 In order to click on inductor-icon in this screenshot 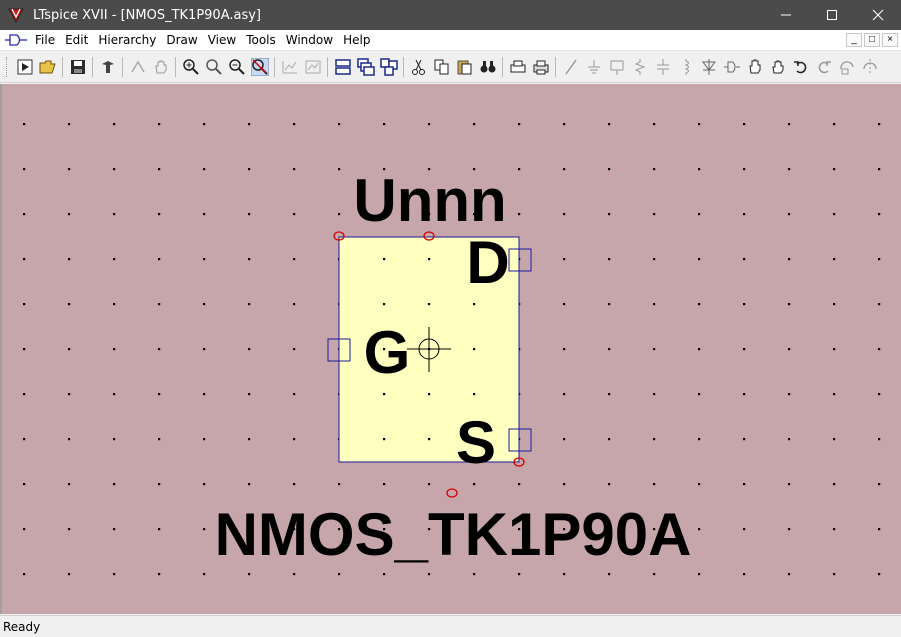, I will do `click(685, 67)`.